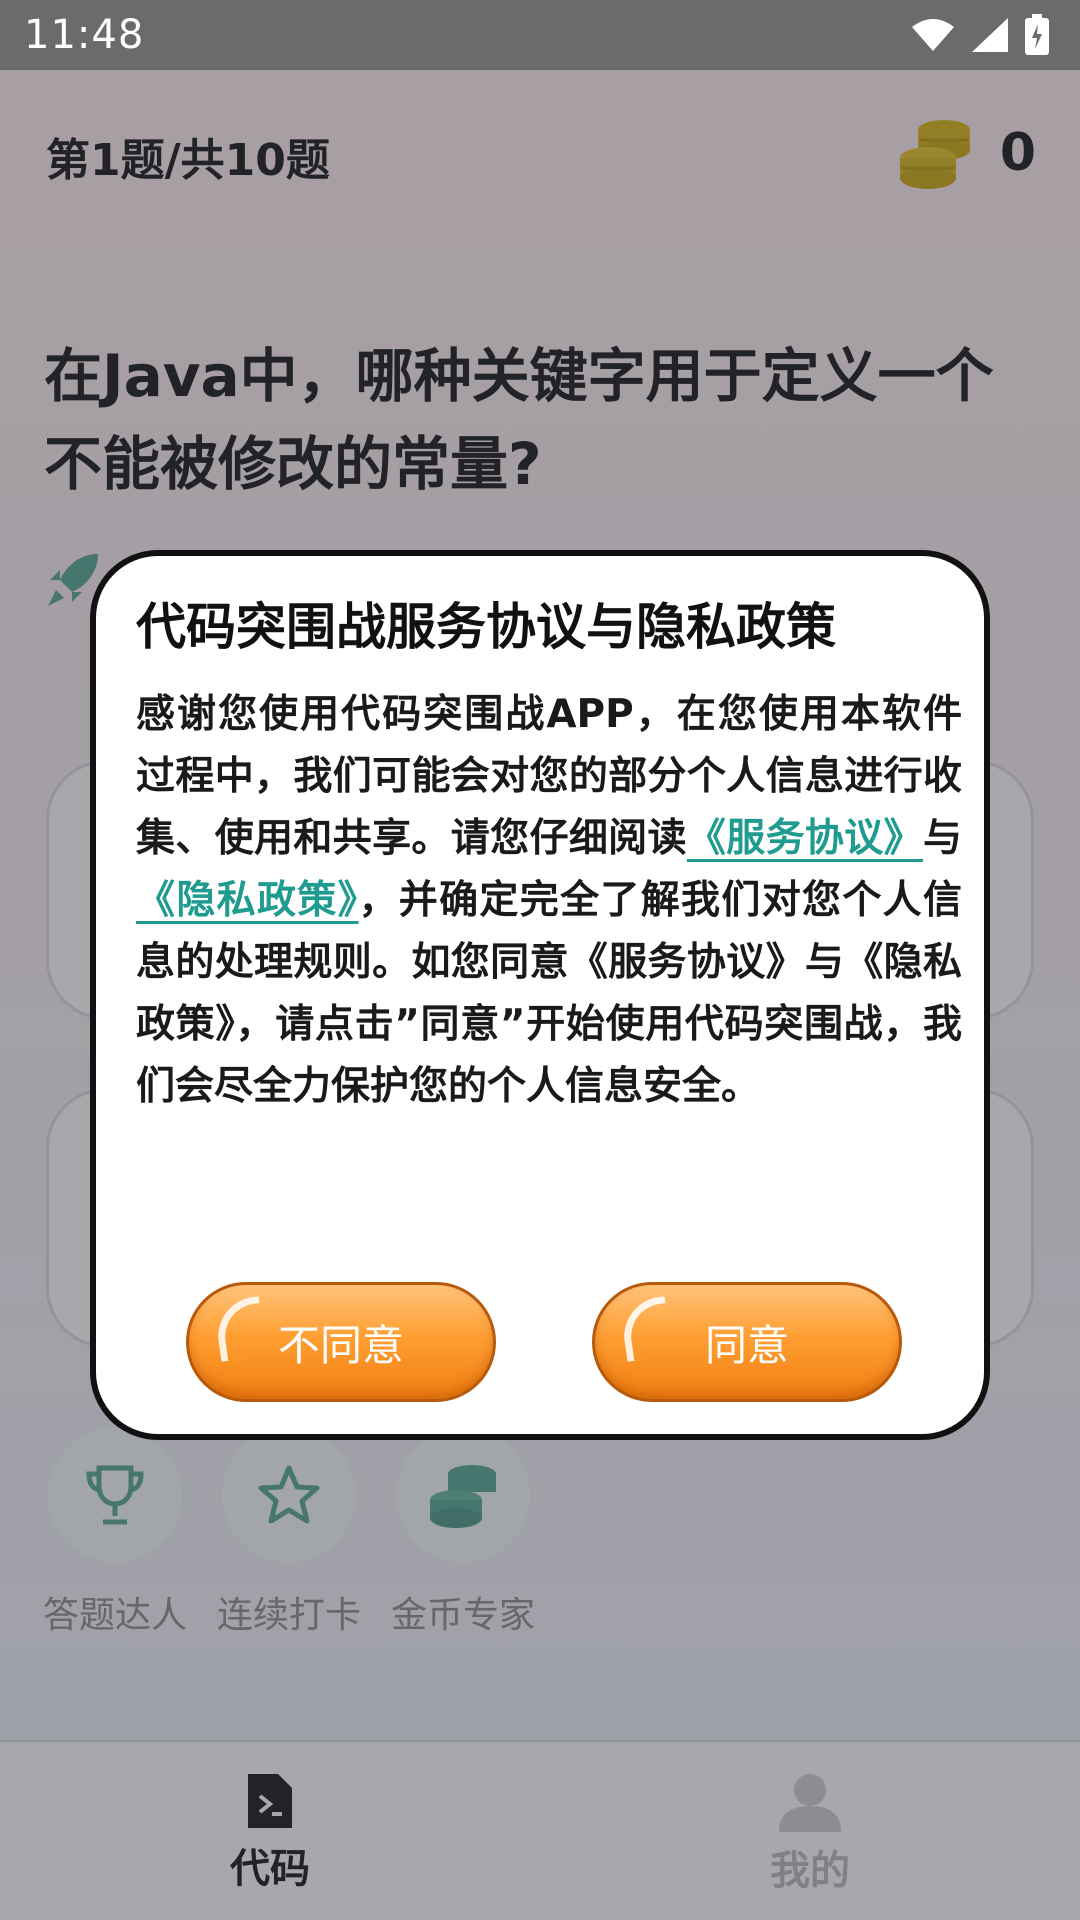 This screenshot has height=1920, width=1080. I want to click on disagree-button: 不同意, so click(341, 1342).